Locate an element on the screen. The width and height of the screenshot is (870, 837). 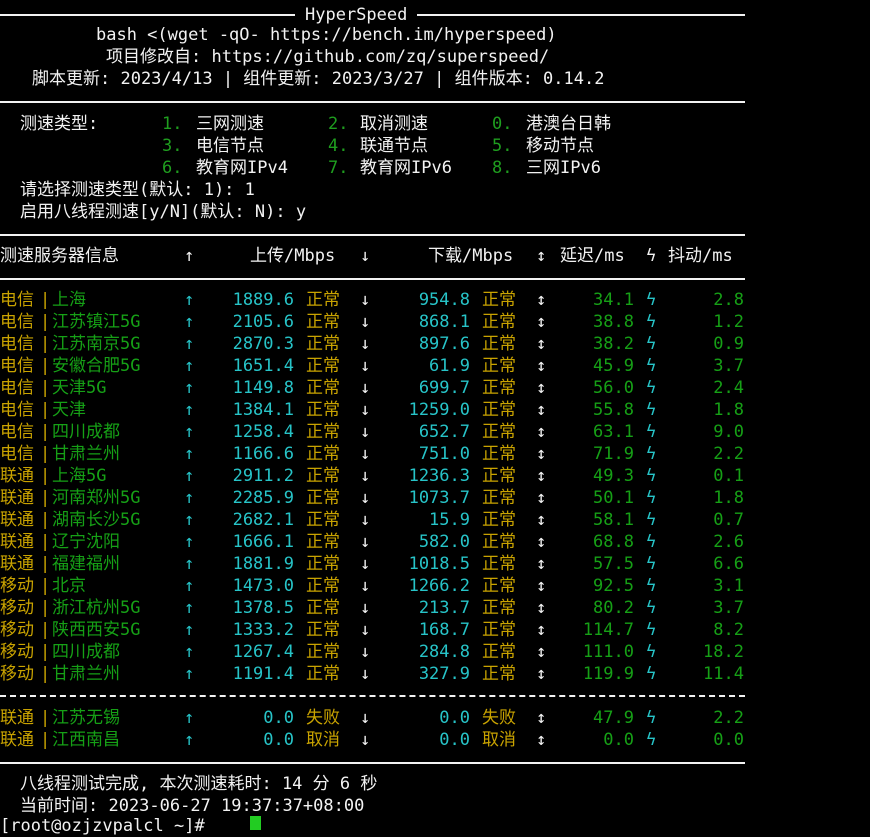
table-row: 联通 | 湖南长沙5G ↑ 2682.1 正常 ↓ 15.9 正常 ↕ 58.1 ϟ 0.7 is located at coordinates (435, 520).